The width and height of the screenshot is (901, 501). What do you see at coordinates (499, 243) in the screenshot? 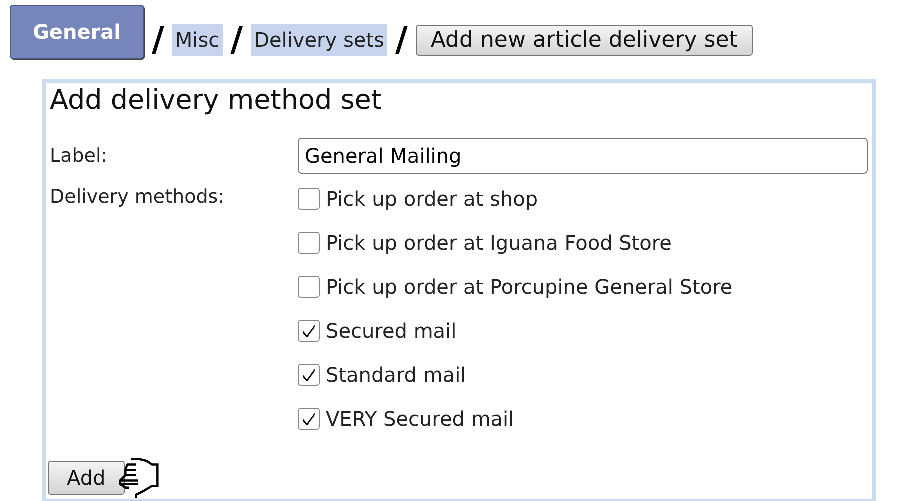
I see `checkbox-label: Pick up order at Iguana Food Store` at bounding box center [499, 243].